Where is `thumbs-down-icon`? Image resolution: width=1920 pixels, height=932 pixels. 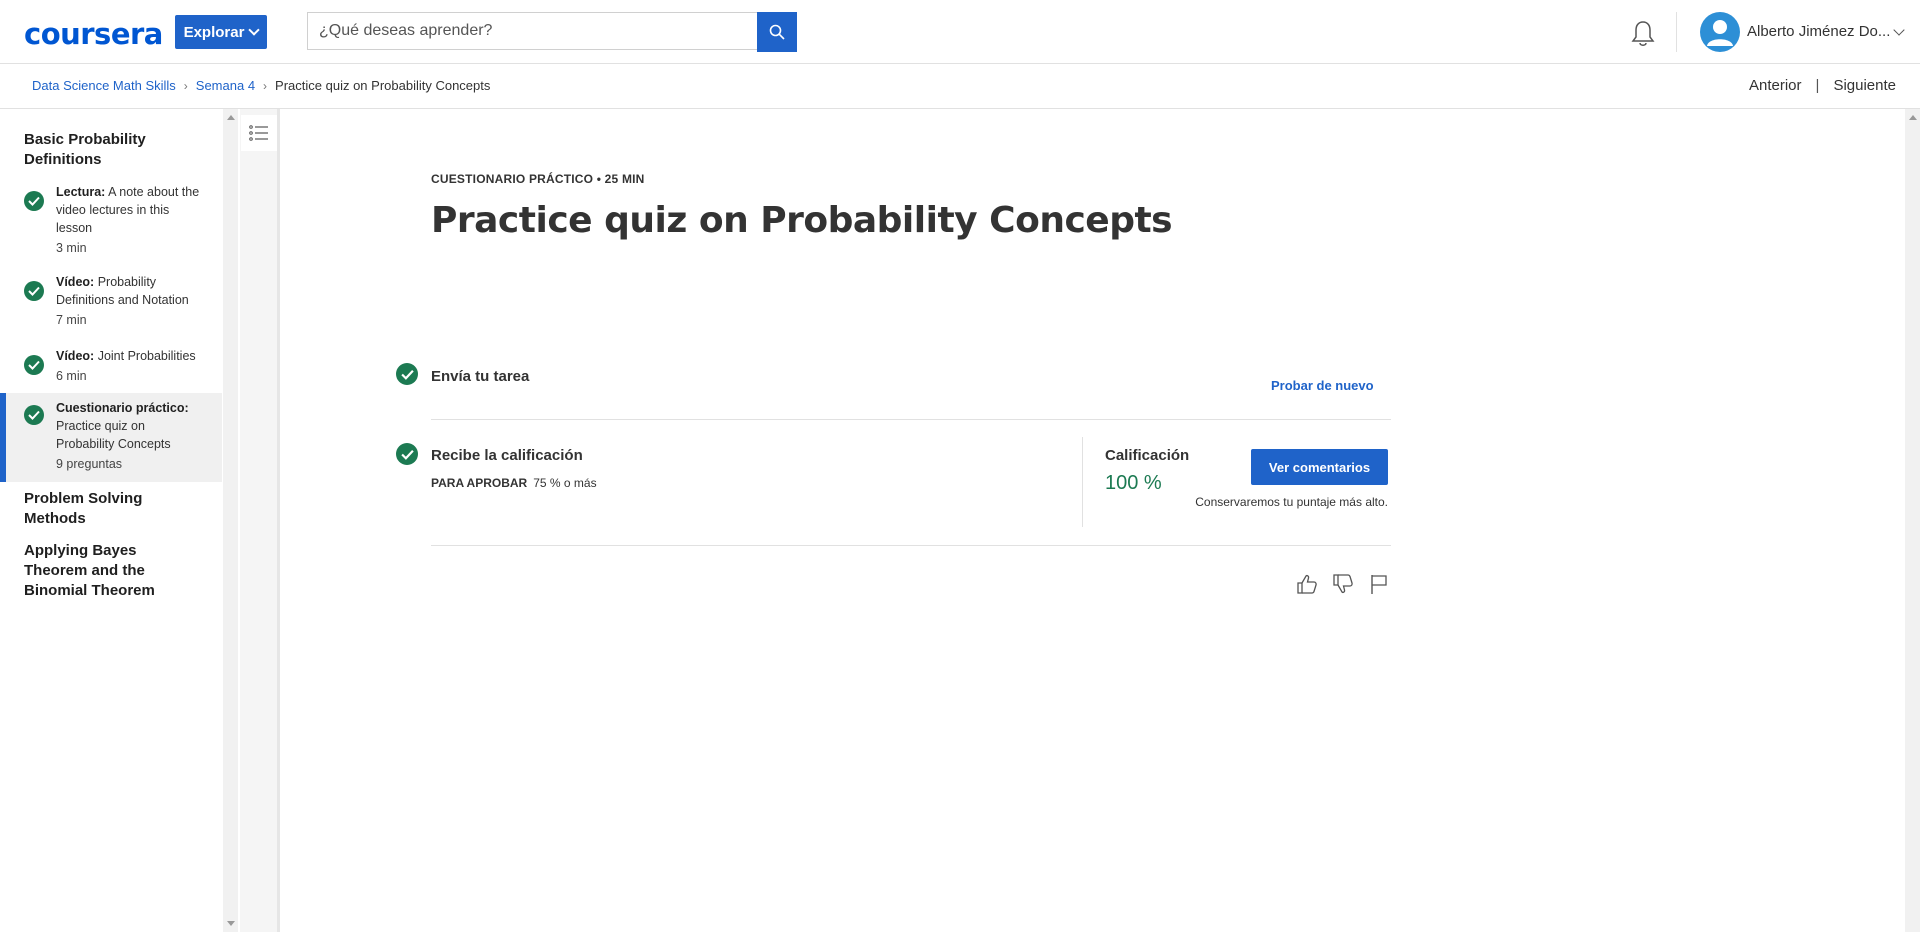
thumbs-down-icon is located at coordinates (1343, 584).